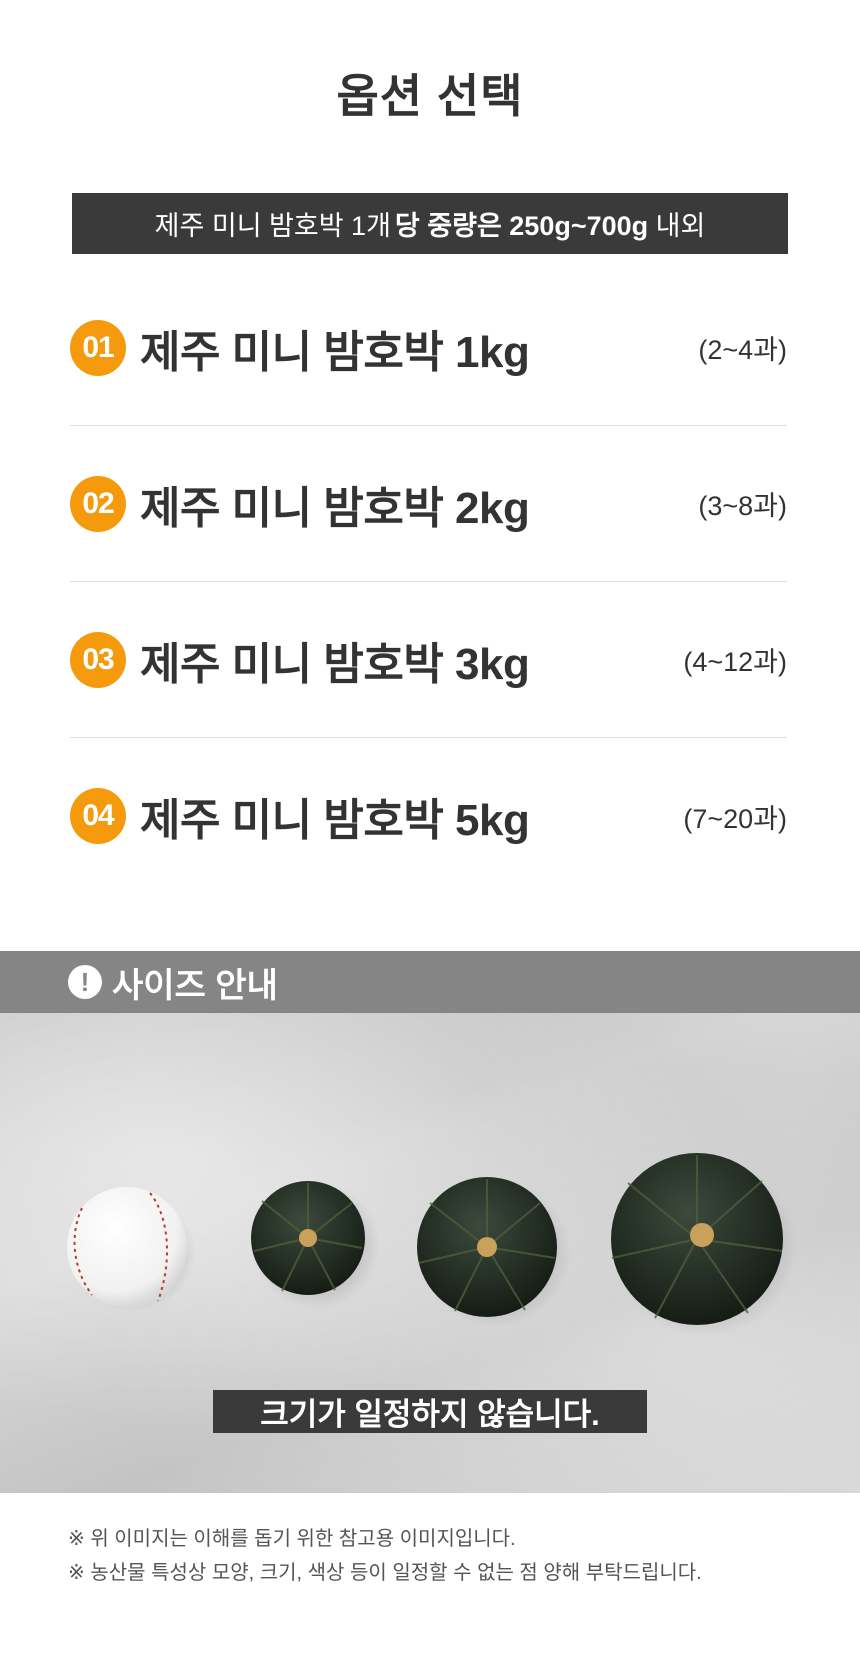 Image resolution: width=860 pixels, height=1671 pixels. What do you see at coordinates (735, 662) in the screenshot?
I see `option-count: (4~12과)` at bounding box center [735, 662].